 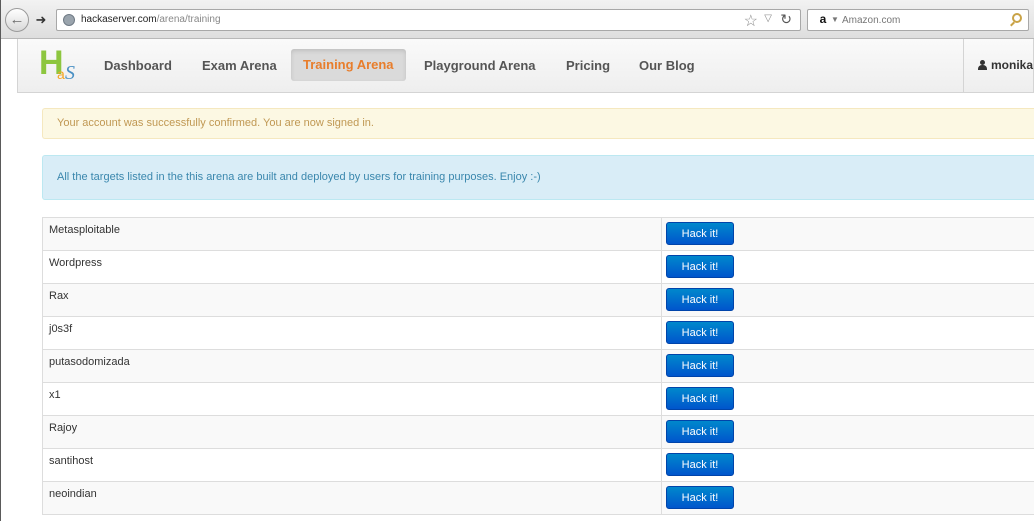 I want to click on table-row: Metasploitable Hack it!, so click(x=538, y=234).